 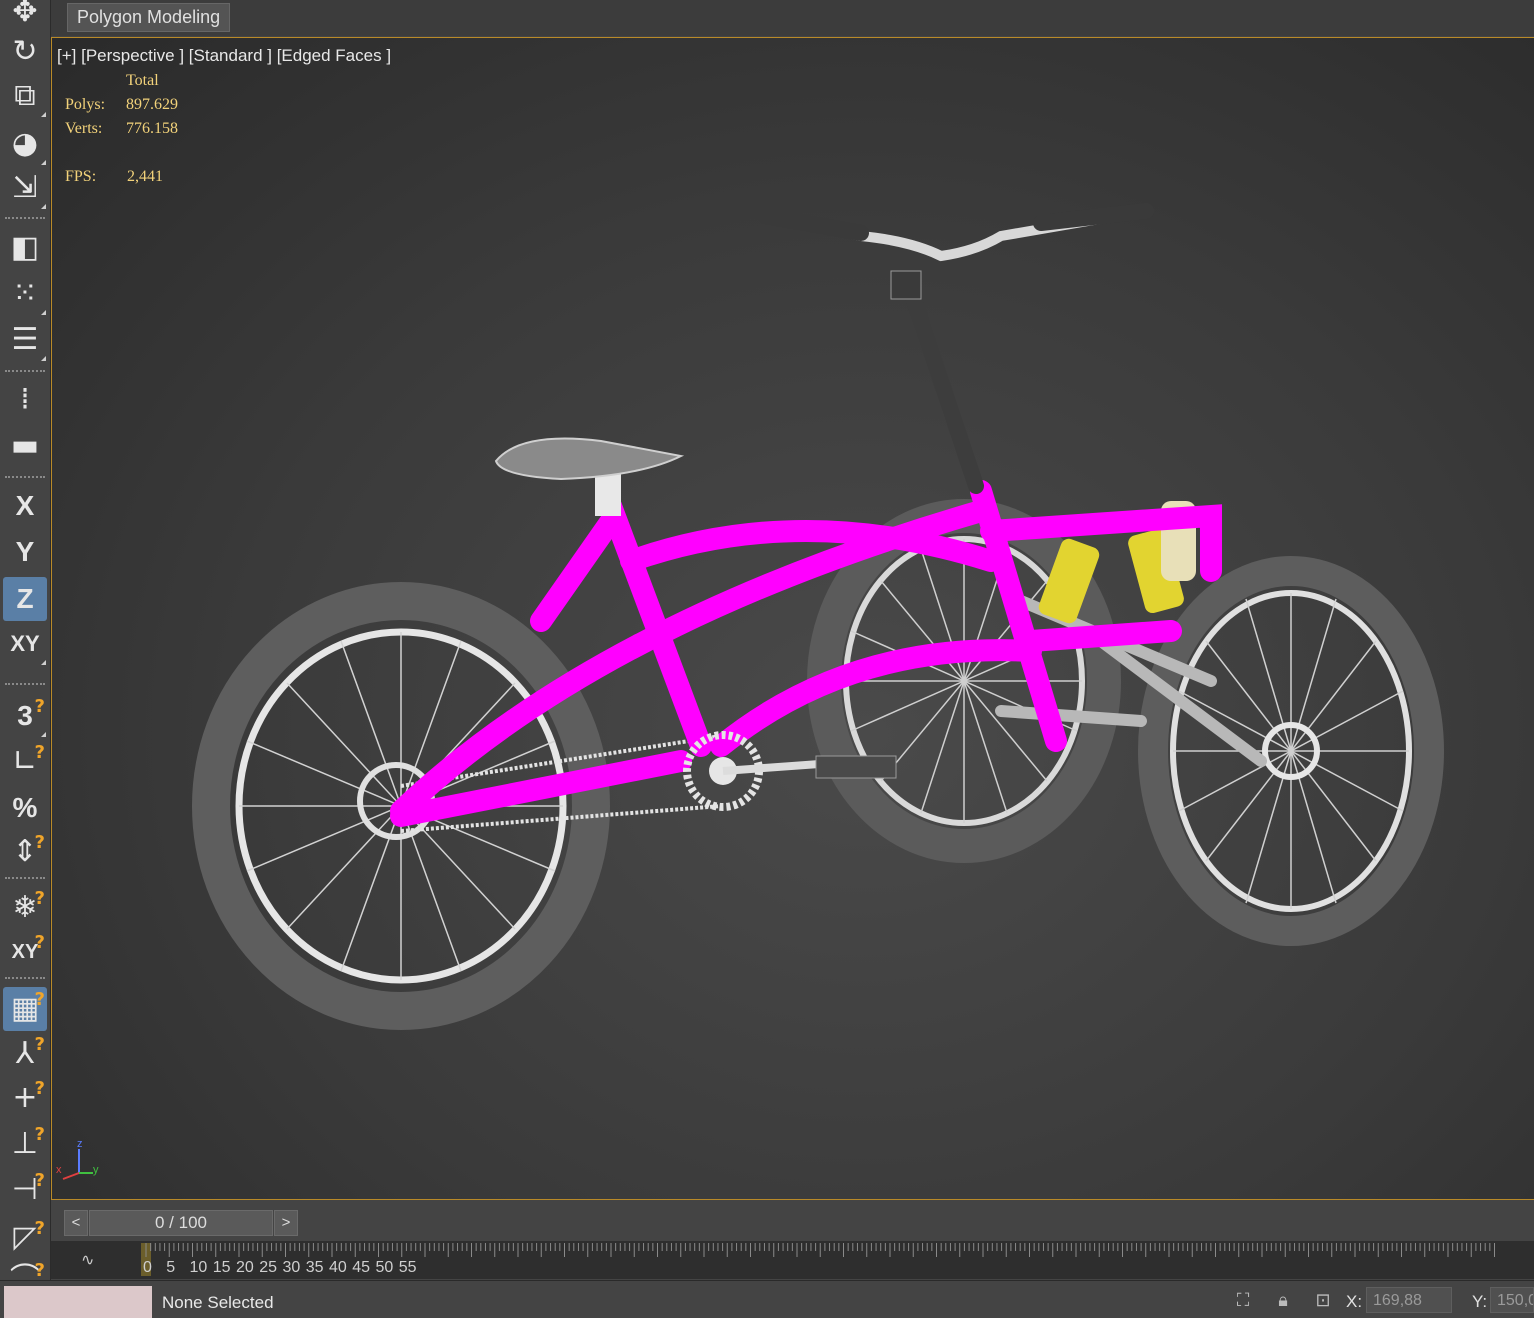 I want to click on select-link-icon: ⇲, so click(x=25, y=188).